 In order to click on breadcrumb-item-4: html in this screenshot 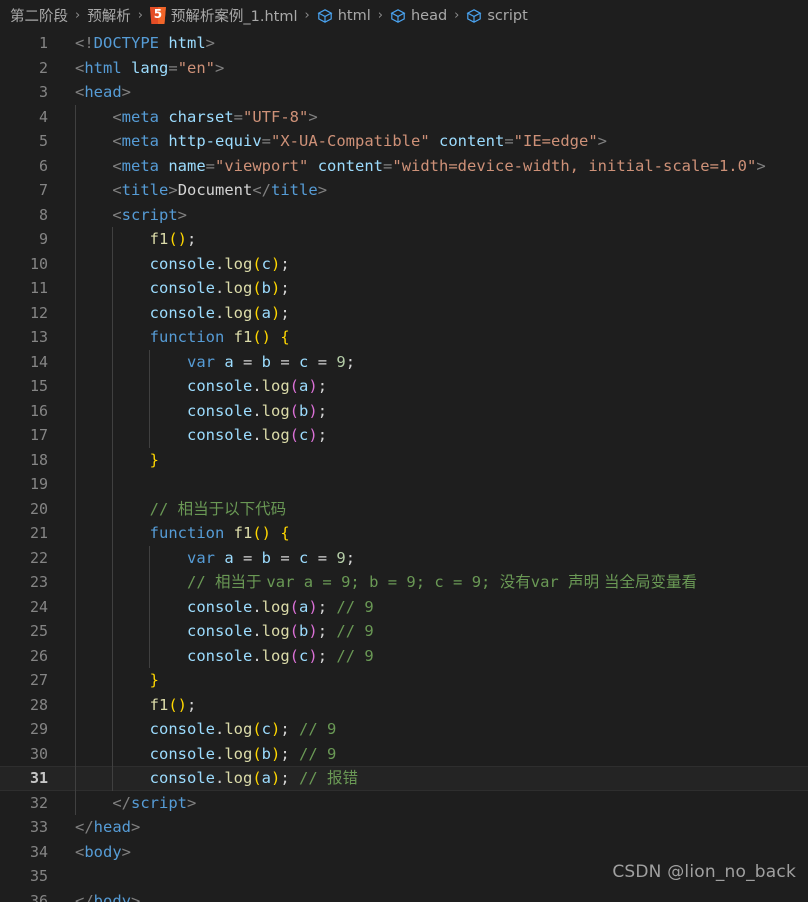, I will do `click(344, 16)`.